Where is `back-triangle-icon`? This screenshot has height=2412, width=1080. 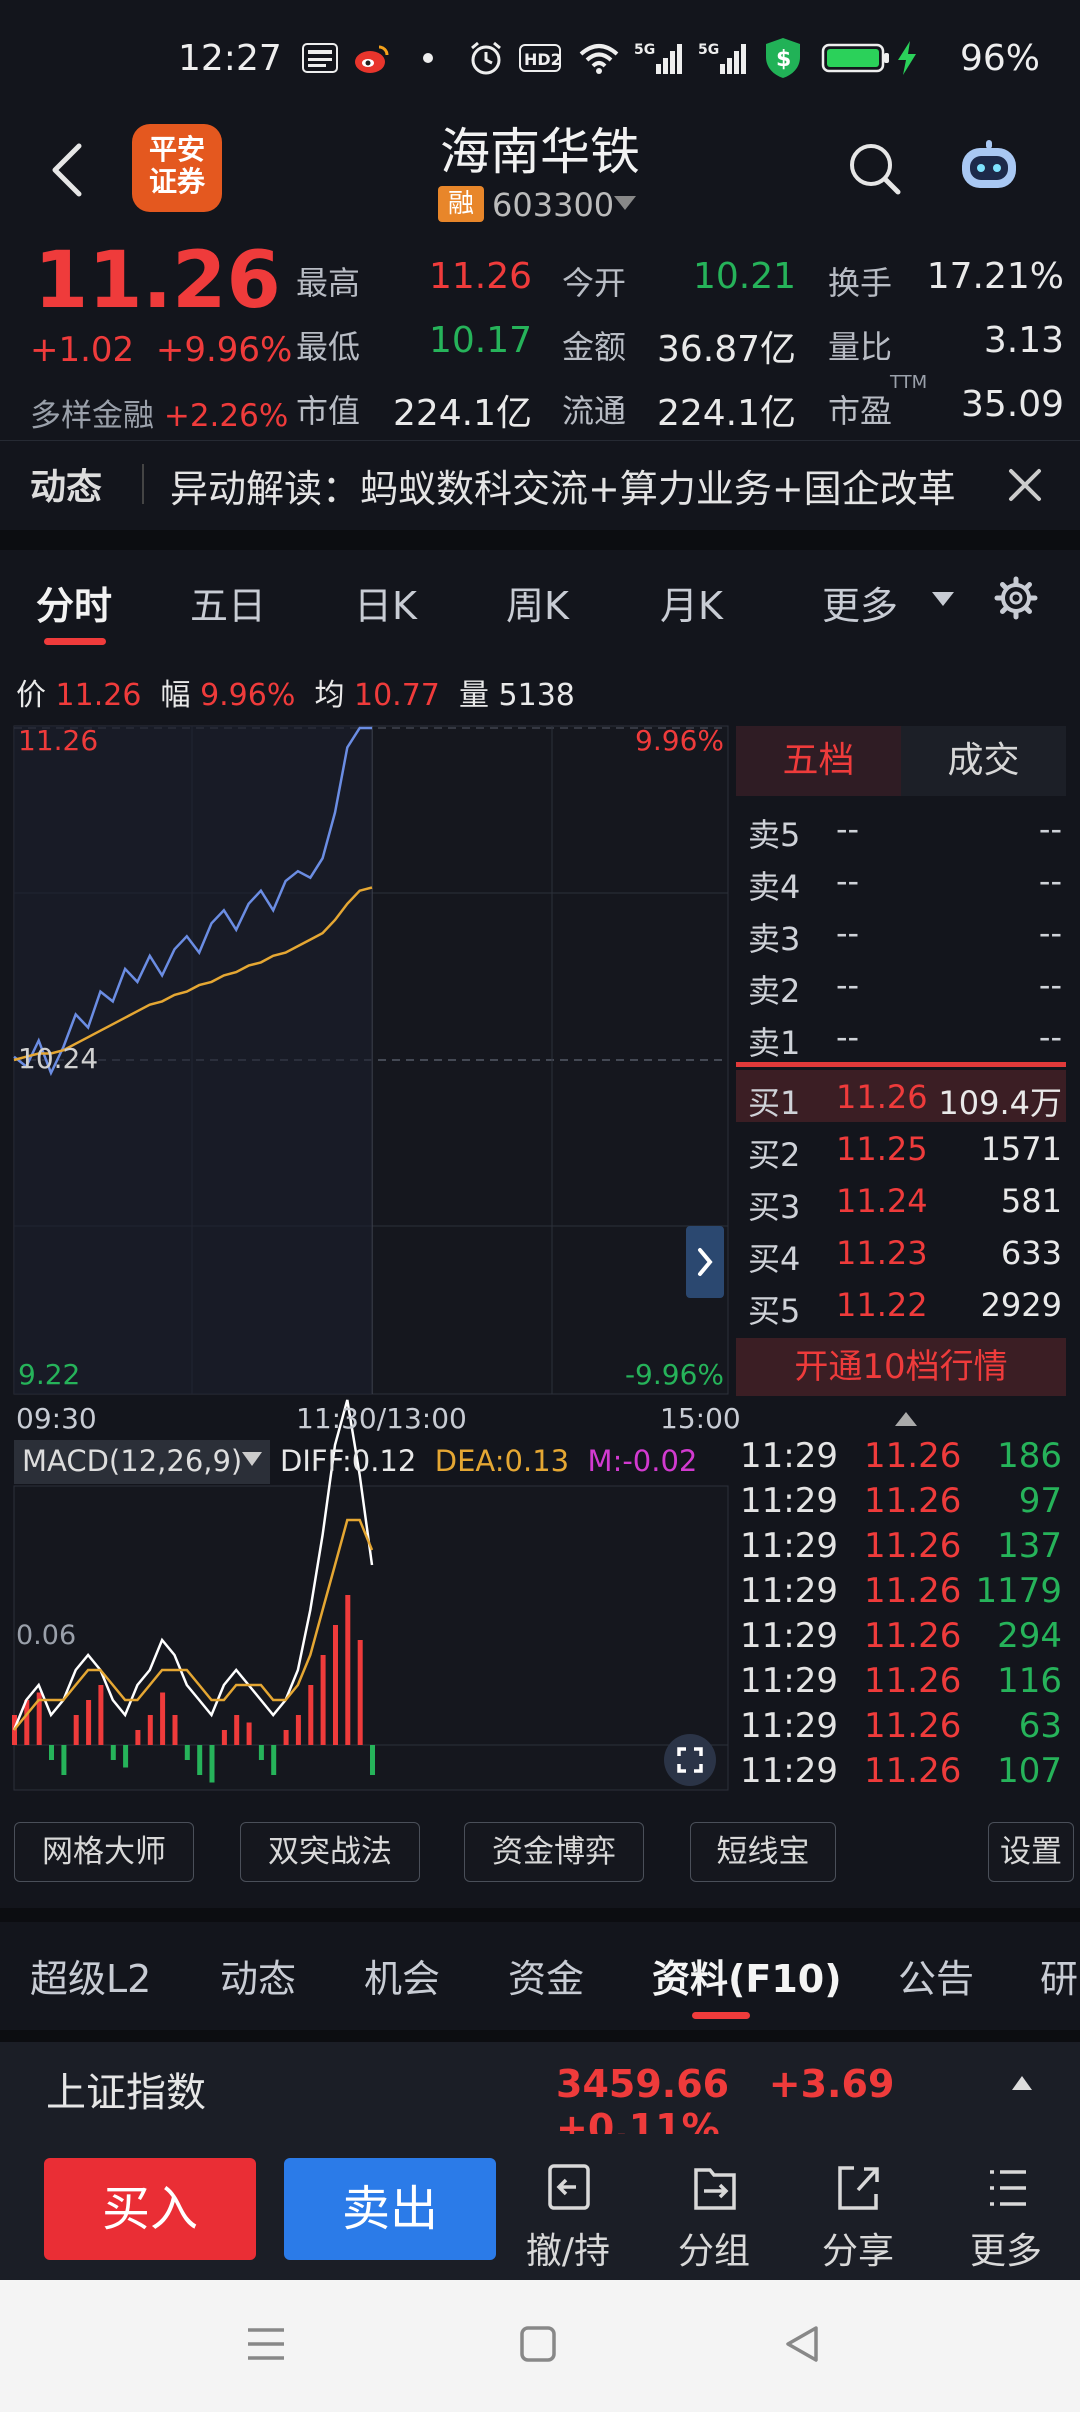 back-triangle-icon is located at coordinates (802, 2344).